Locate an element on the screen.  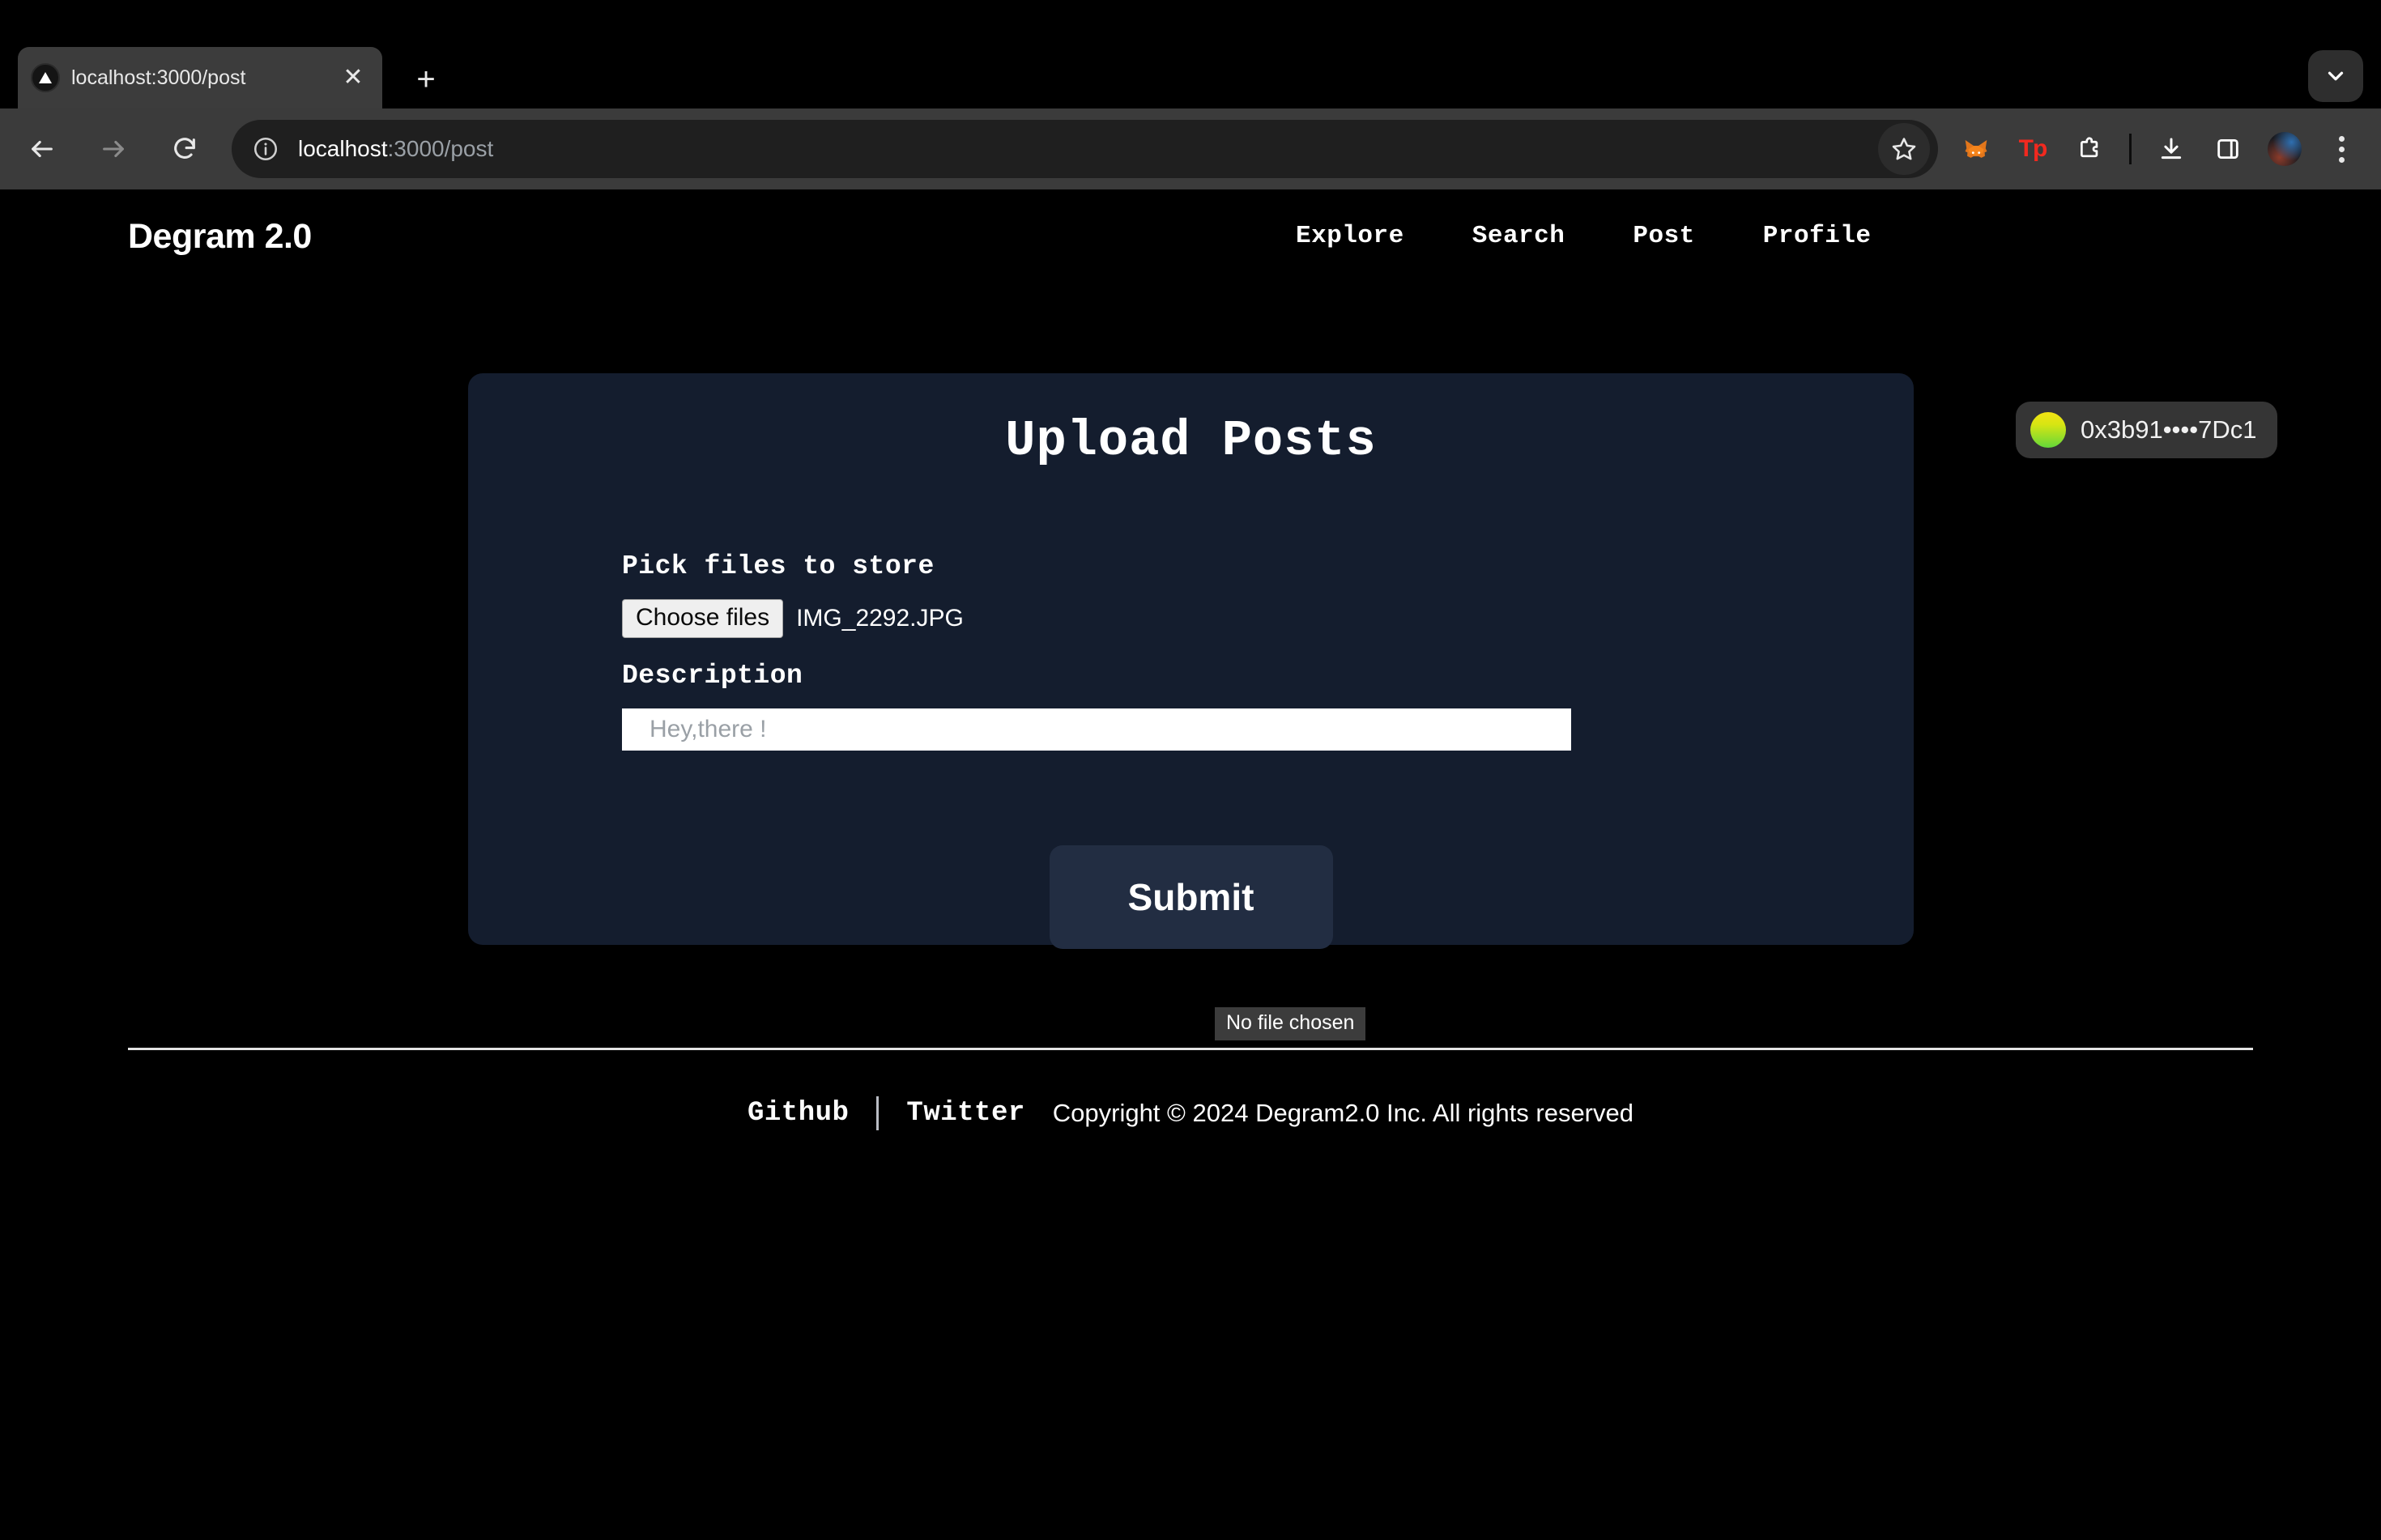
browser-tab-strip: localhost:3000/post ✕ + is located at coordinates (1190, 54).